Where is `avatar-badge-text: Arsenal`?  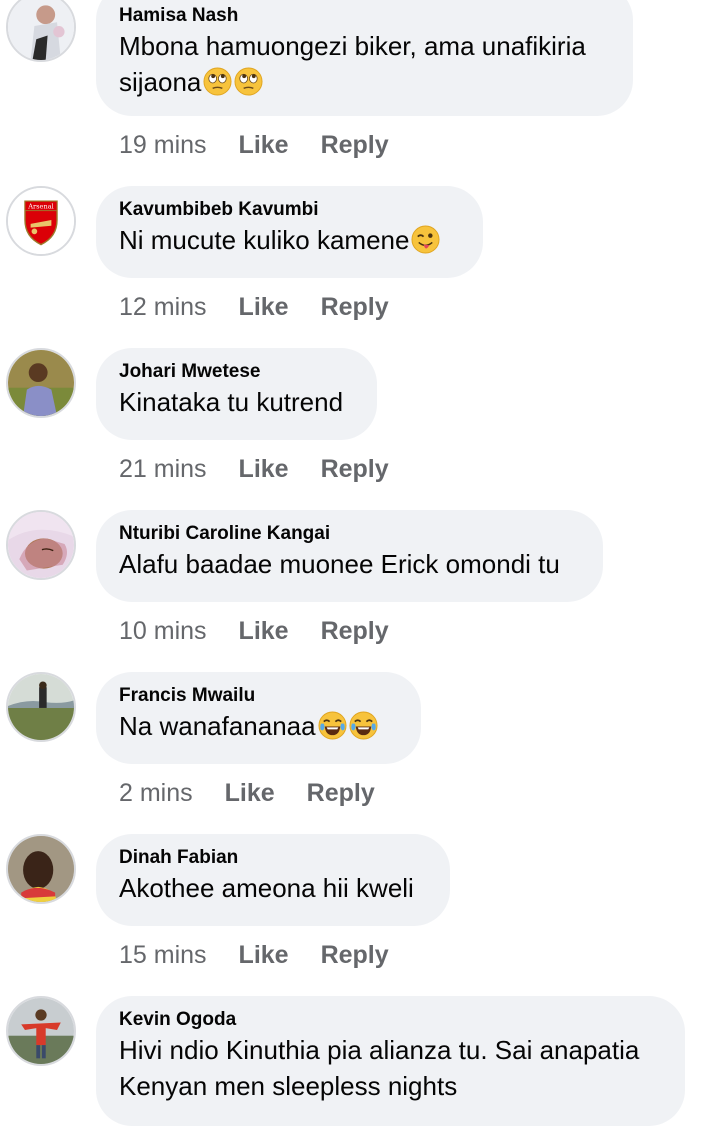 avatar-badge-text: Arsenal is located at coordinates (40, 207).